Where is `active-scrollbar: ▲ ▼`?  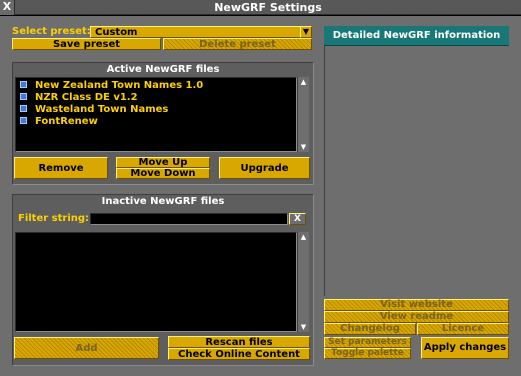 active-scrollbar: ▲ ▼ is located at coordinates (303, 114).